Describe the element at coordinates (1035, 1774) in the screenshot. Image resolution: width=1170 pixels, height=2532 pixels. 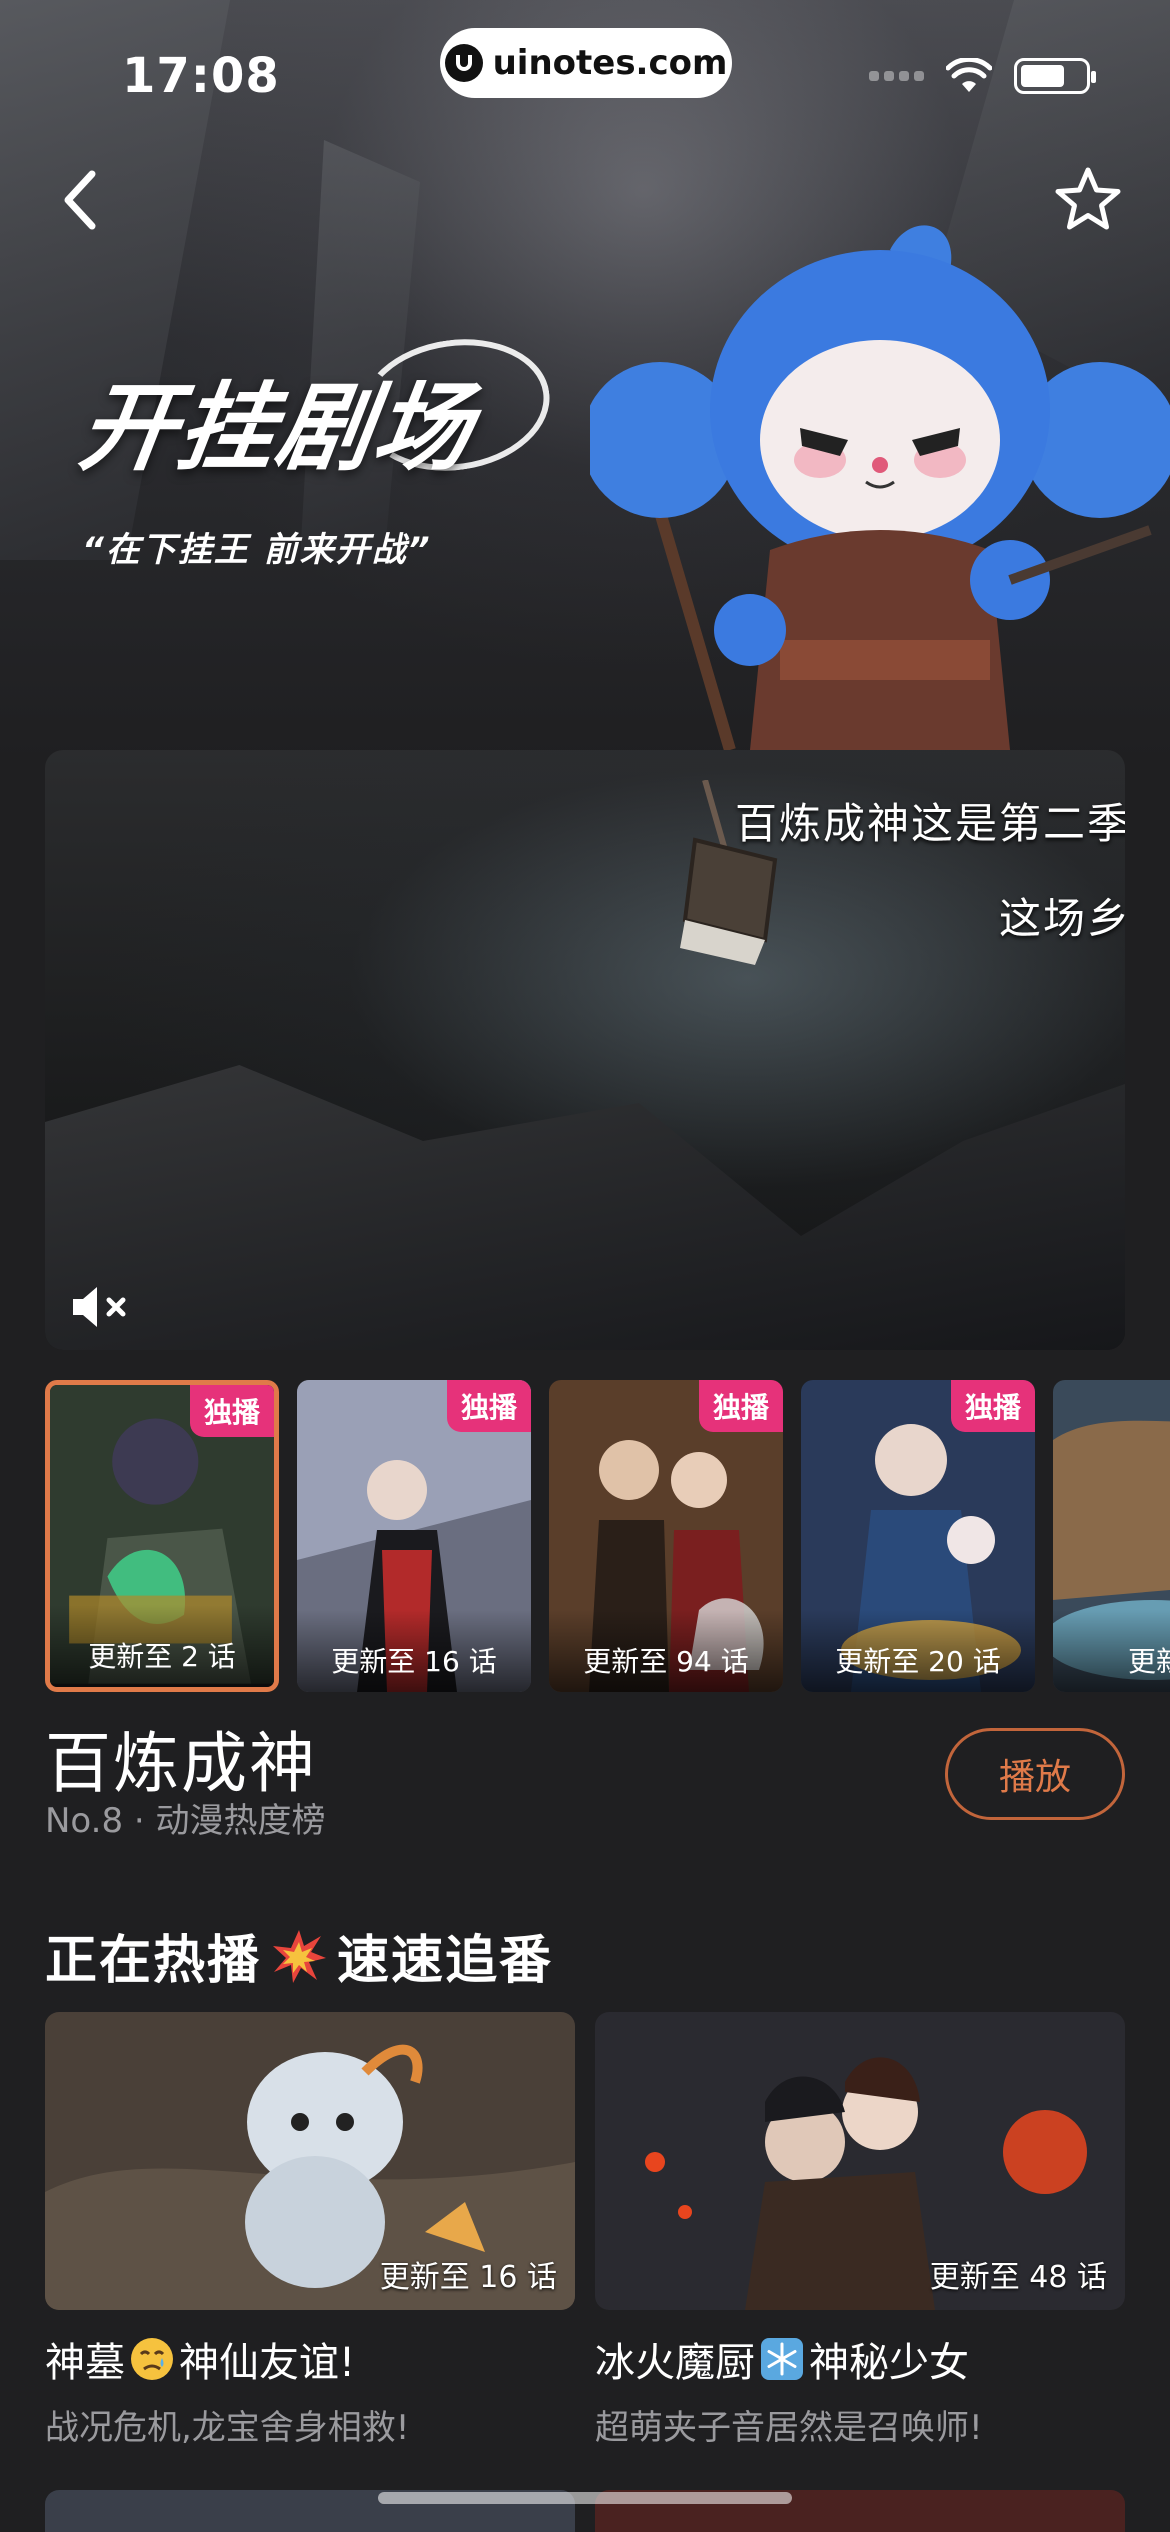
I see `play-button: 播放` at that location.